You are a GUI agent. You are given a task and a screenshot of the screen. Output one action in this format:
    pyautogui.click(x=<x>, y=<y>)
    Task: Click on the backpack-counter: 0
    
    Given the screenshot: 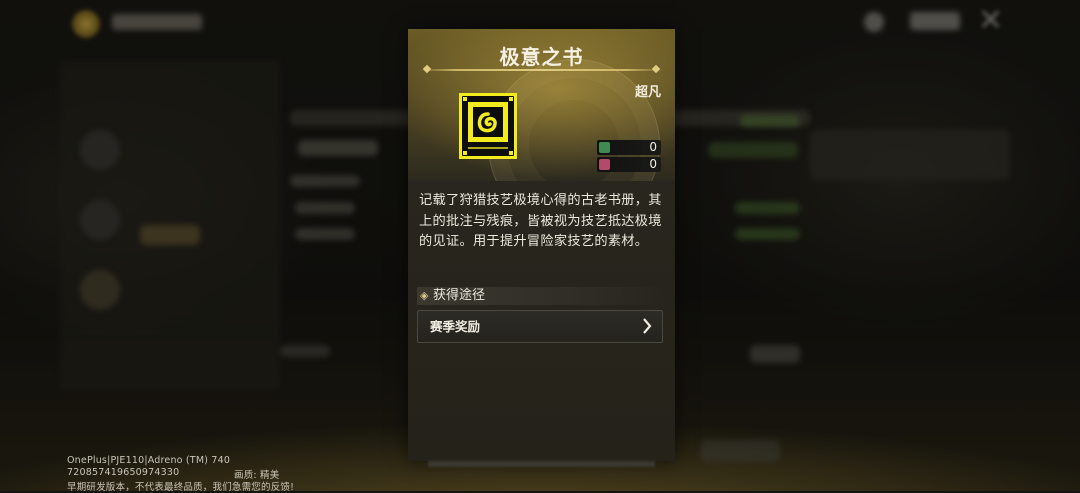 What is the action you would take?
    pyautogui.click(x=629, y=164)
    